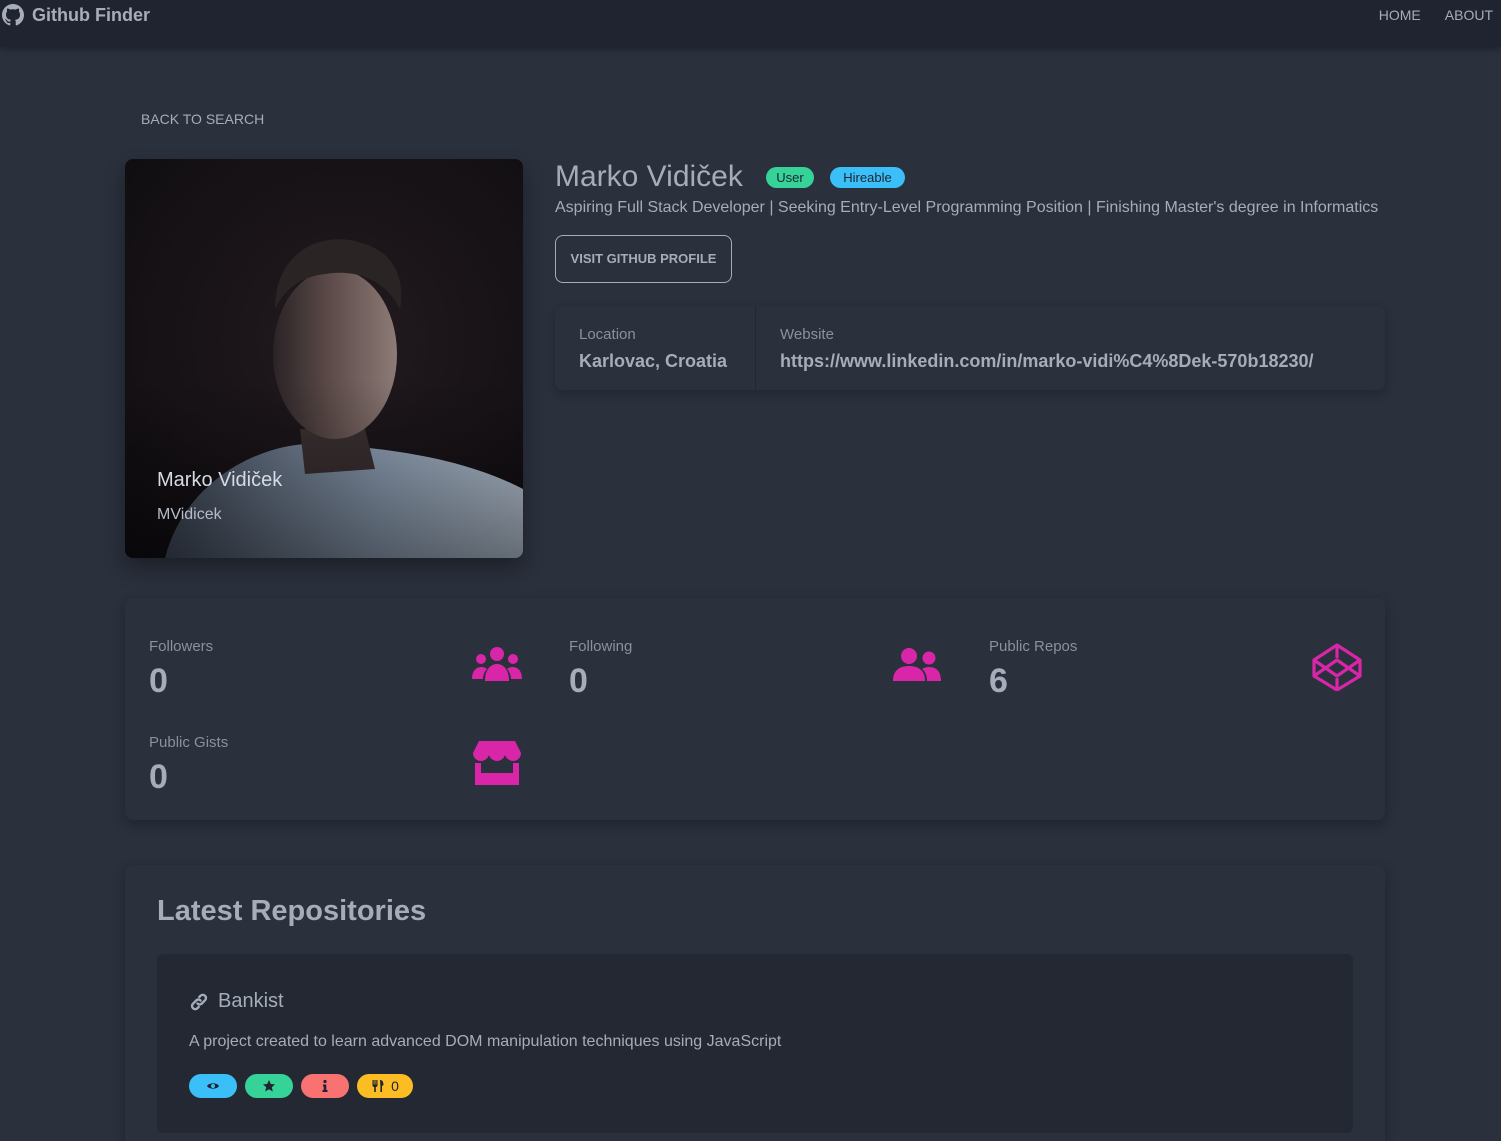  I want to click on stat-value: 6, so click(998, 681).